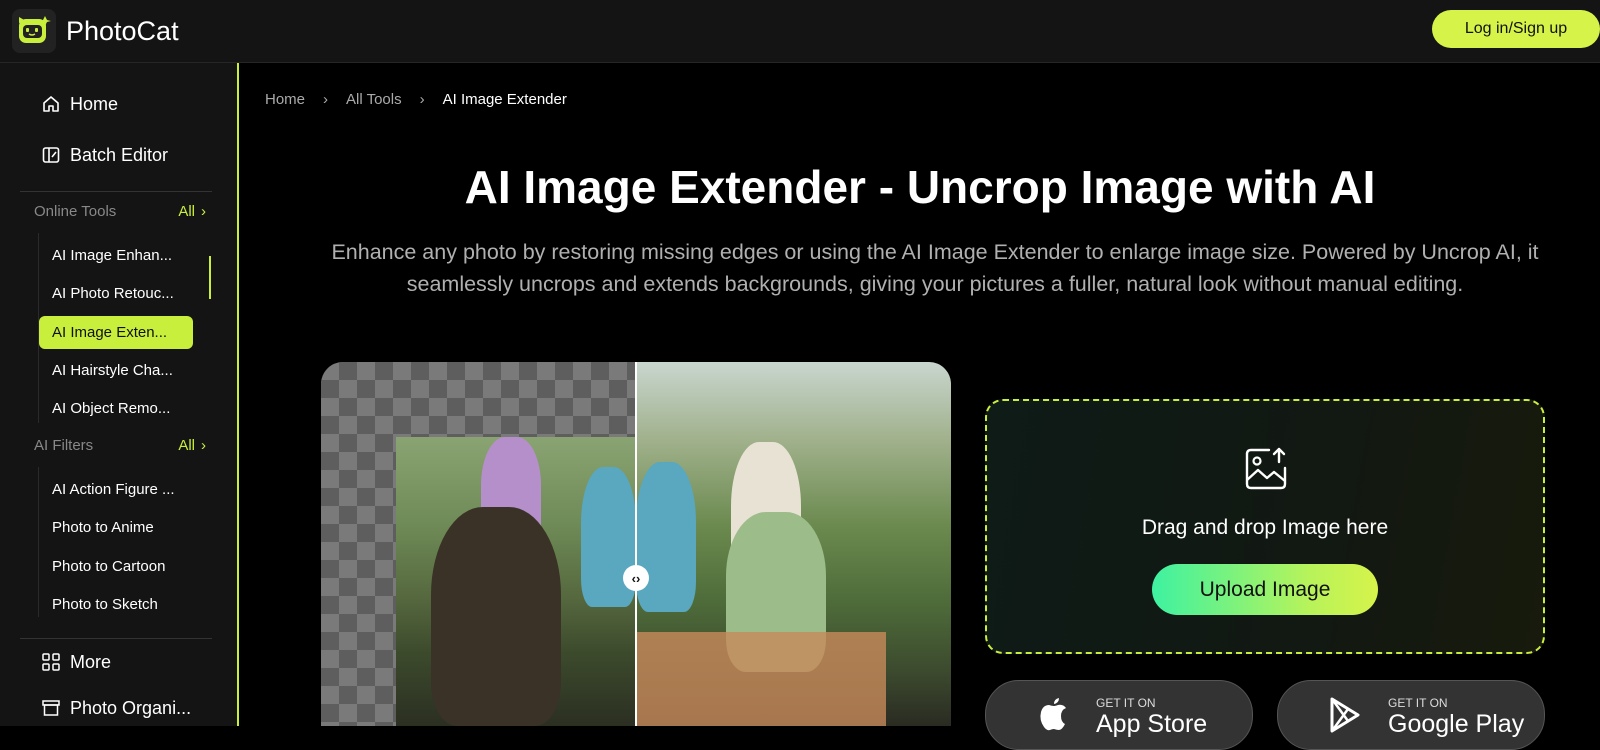 The width and height of the screenshot is (1600, 750). What do you see at coordinates (210, 277) in the screenshot?
I see `sidebar-scrollbar` at bounding box center [210, 277].